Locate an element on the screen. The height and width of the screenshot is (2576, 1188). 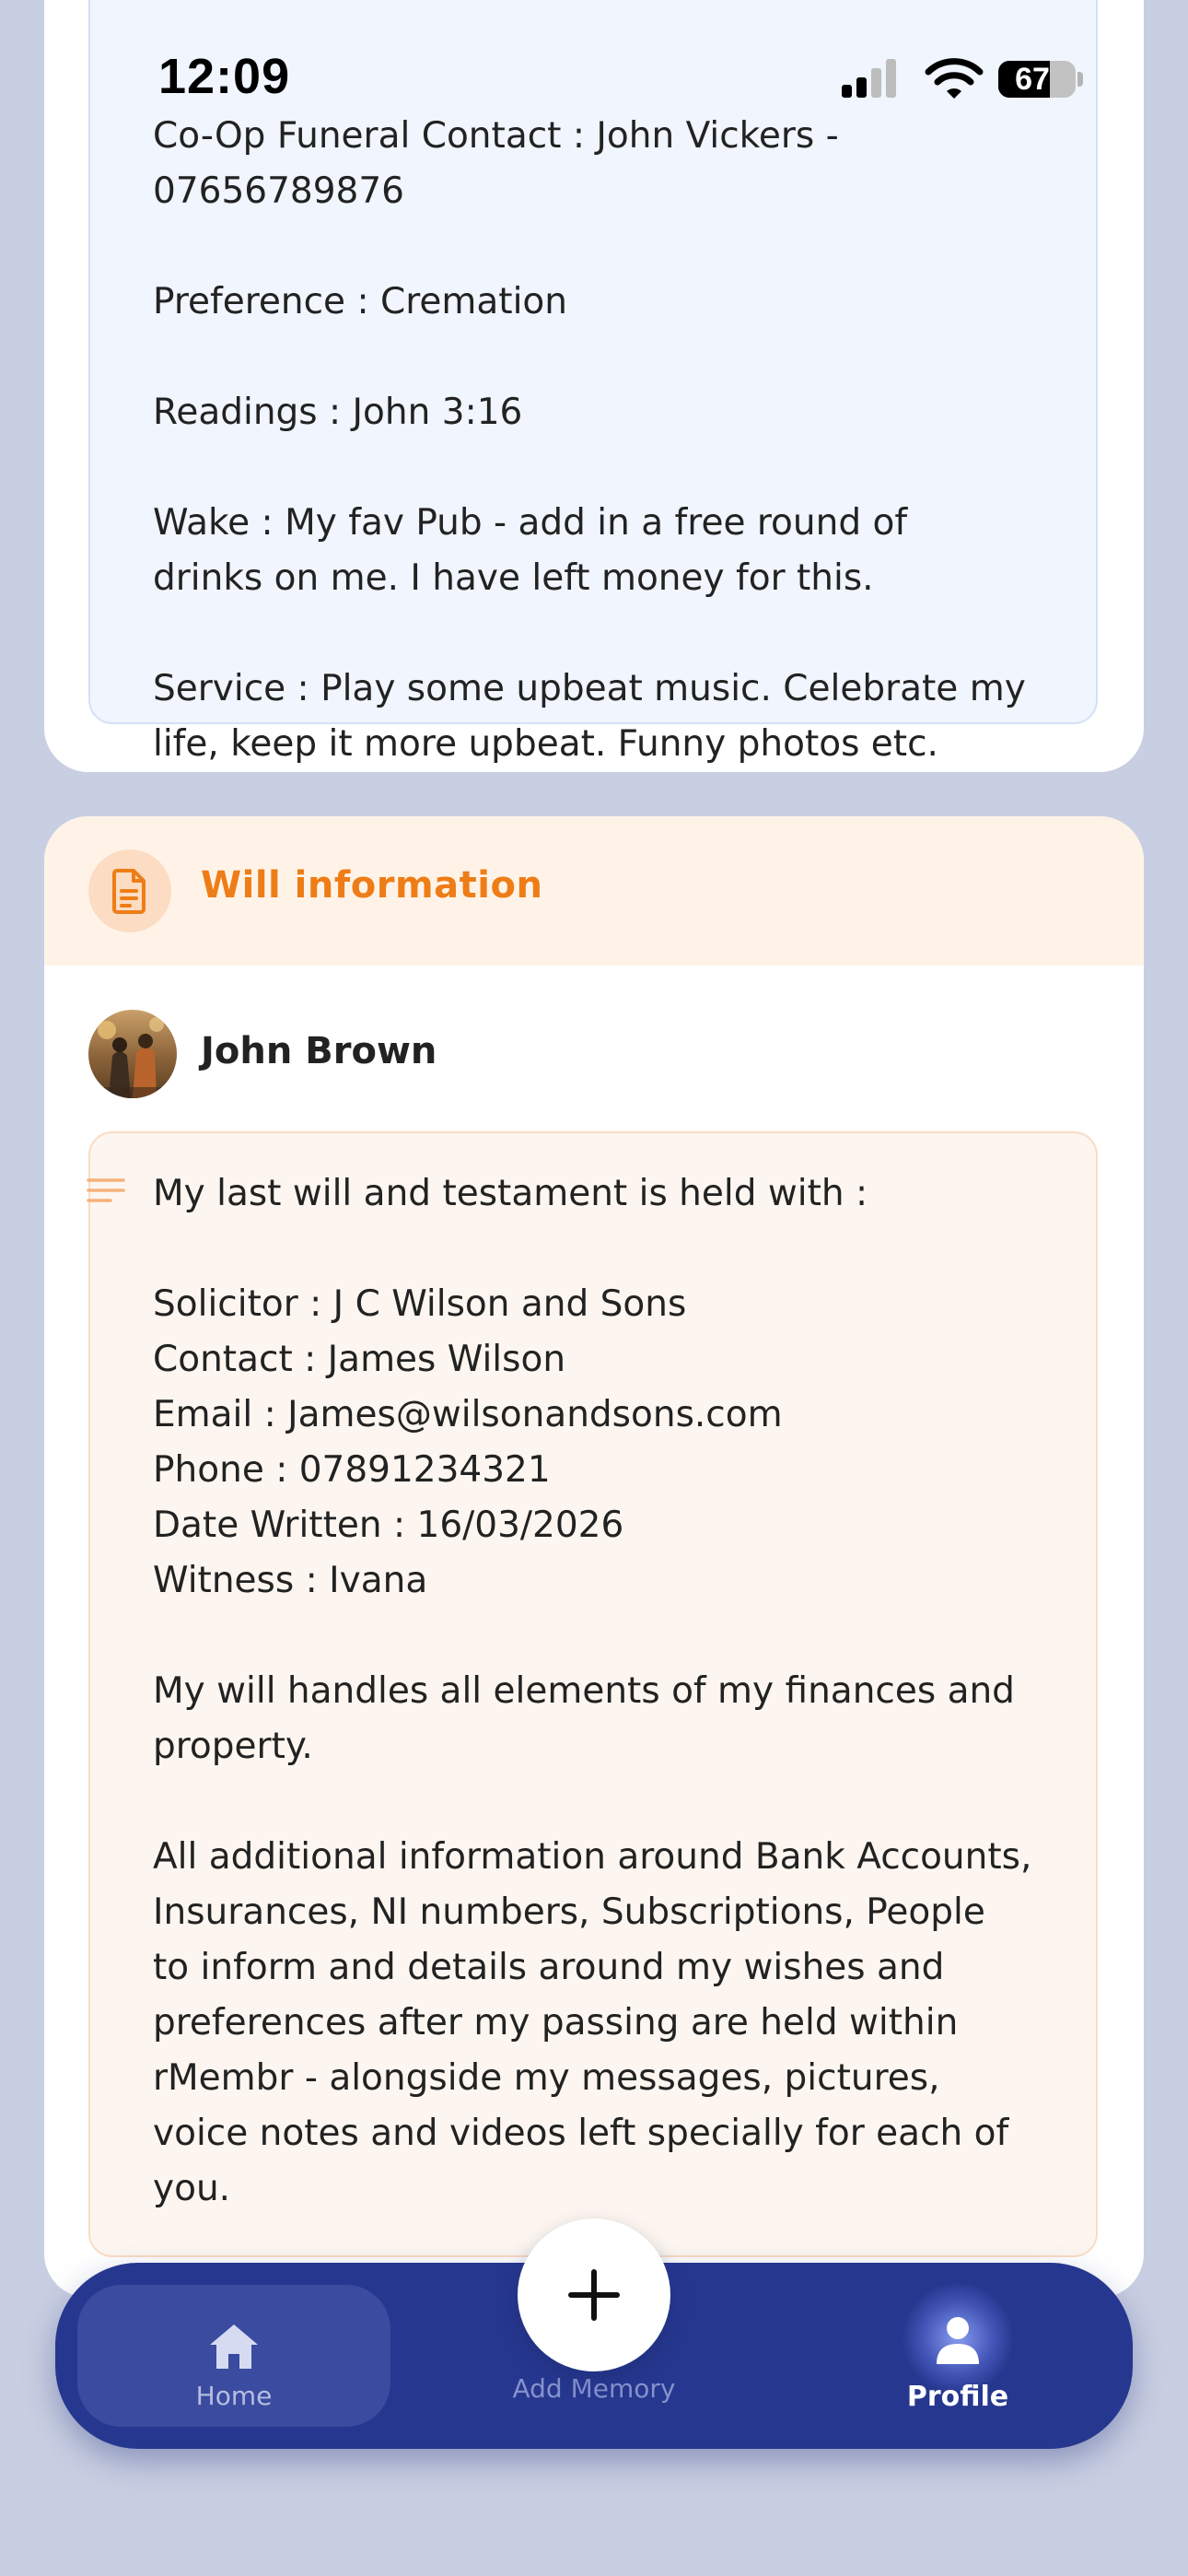
person-icon is located at coordinates (958, 2340).